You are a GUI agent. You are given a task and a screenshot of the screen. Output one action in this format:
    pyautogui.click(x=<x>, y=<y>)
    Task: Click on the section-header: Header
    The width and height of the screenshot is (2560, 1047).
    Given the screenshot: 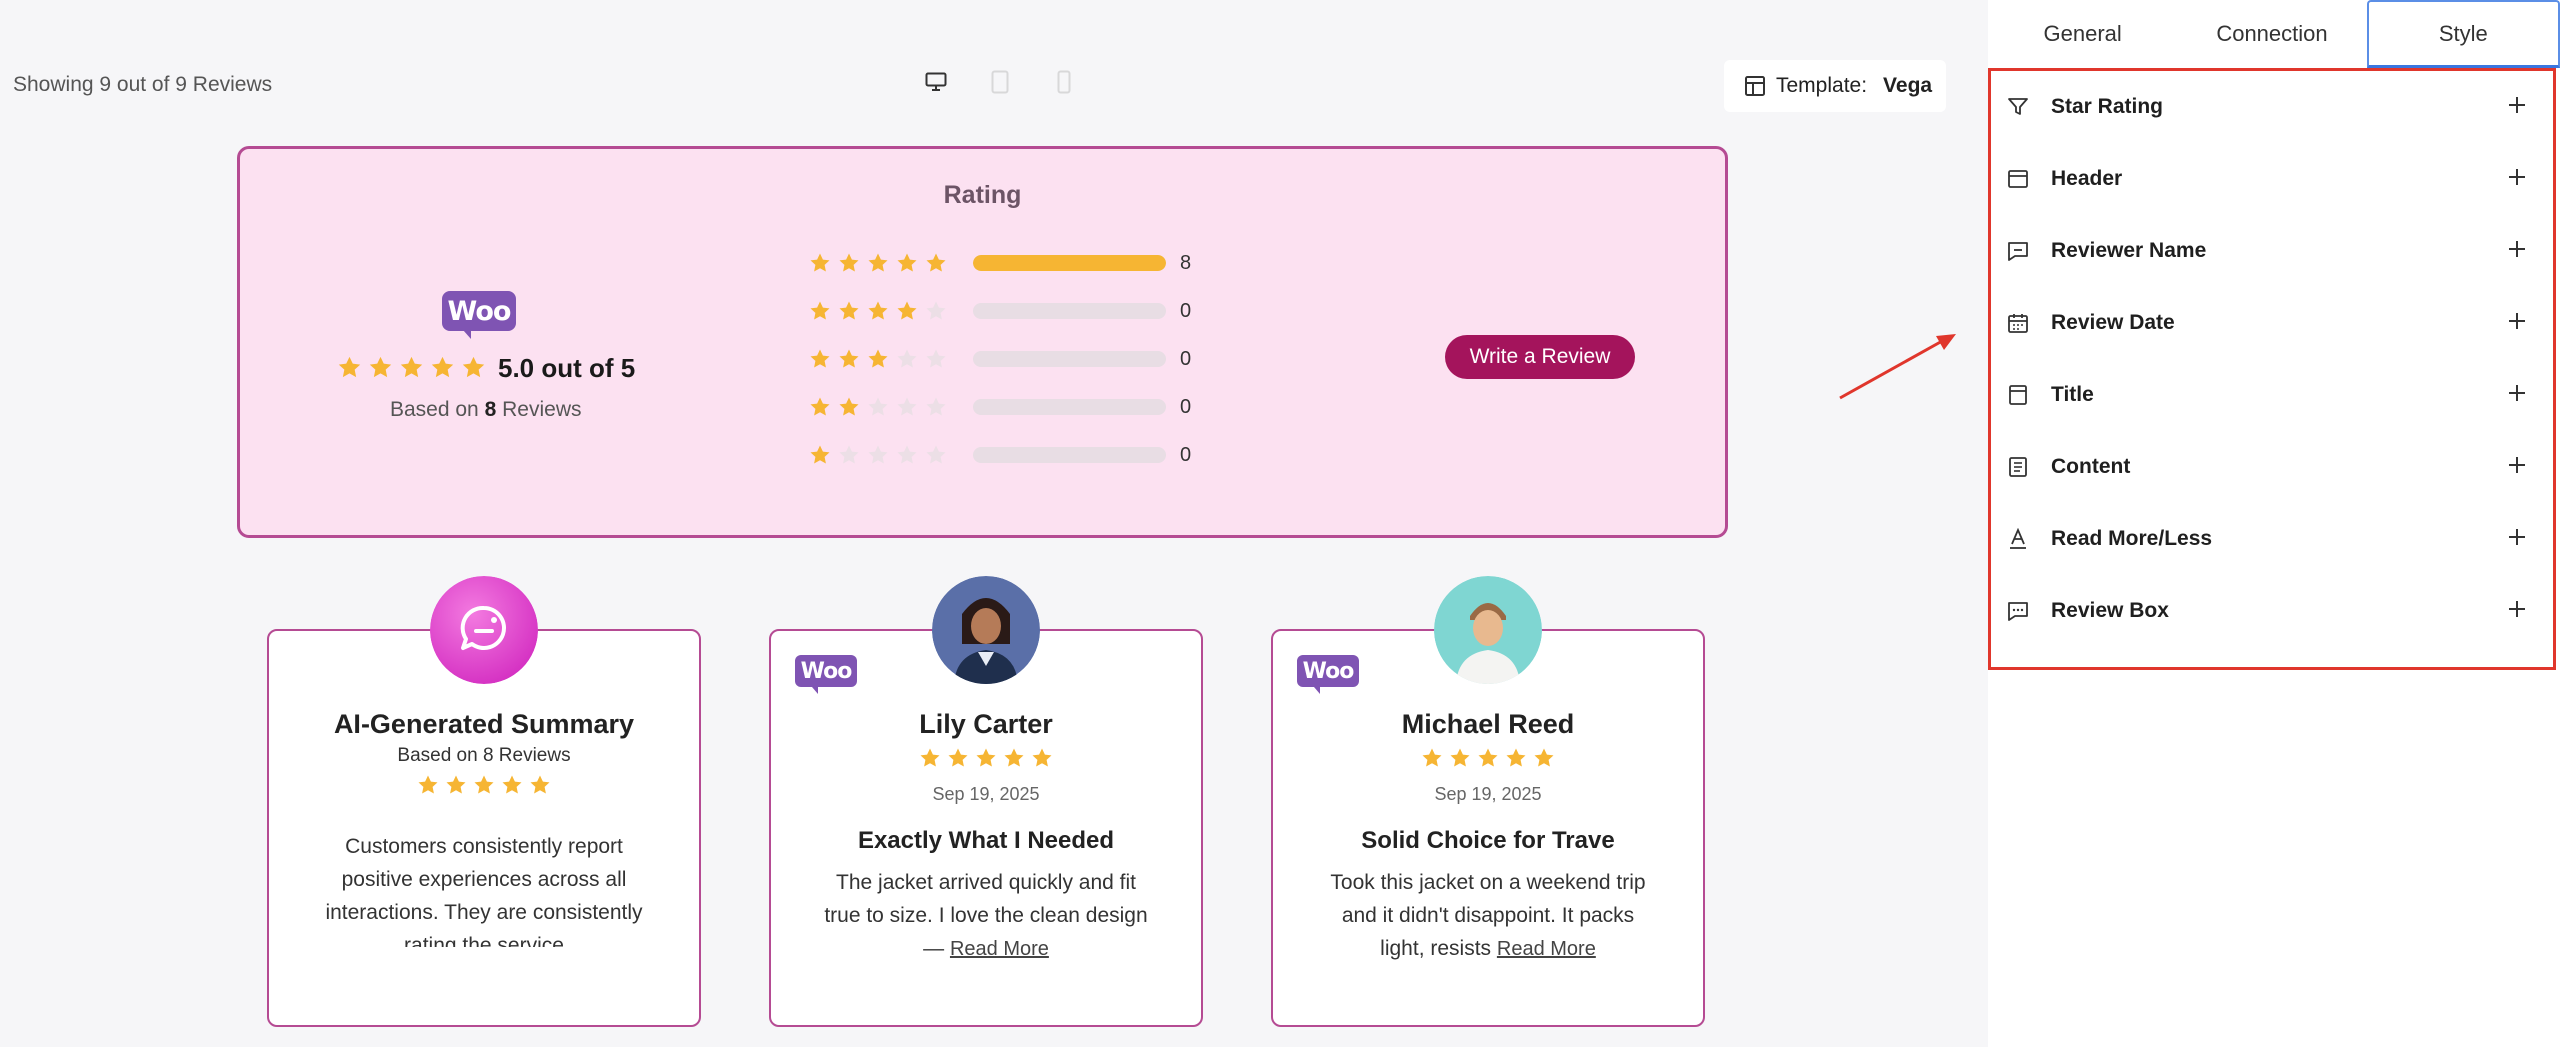 What is the action you would take?
    pyautogui.click(x=2272, y=179)
    